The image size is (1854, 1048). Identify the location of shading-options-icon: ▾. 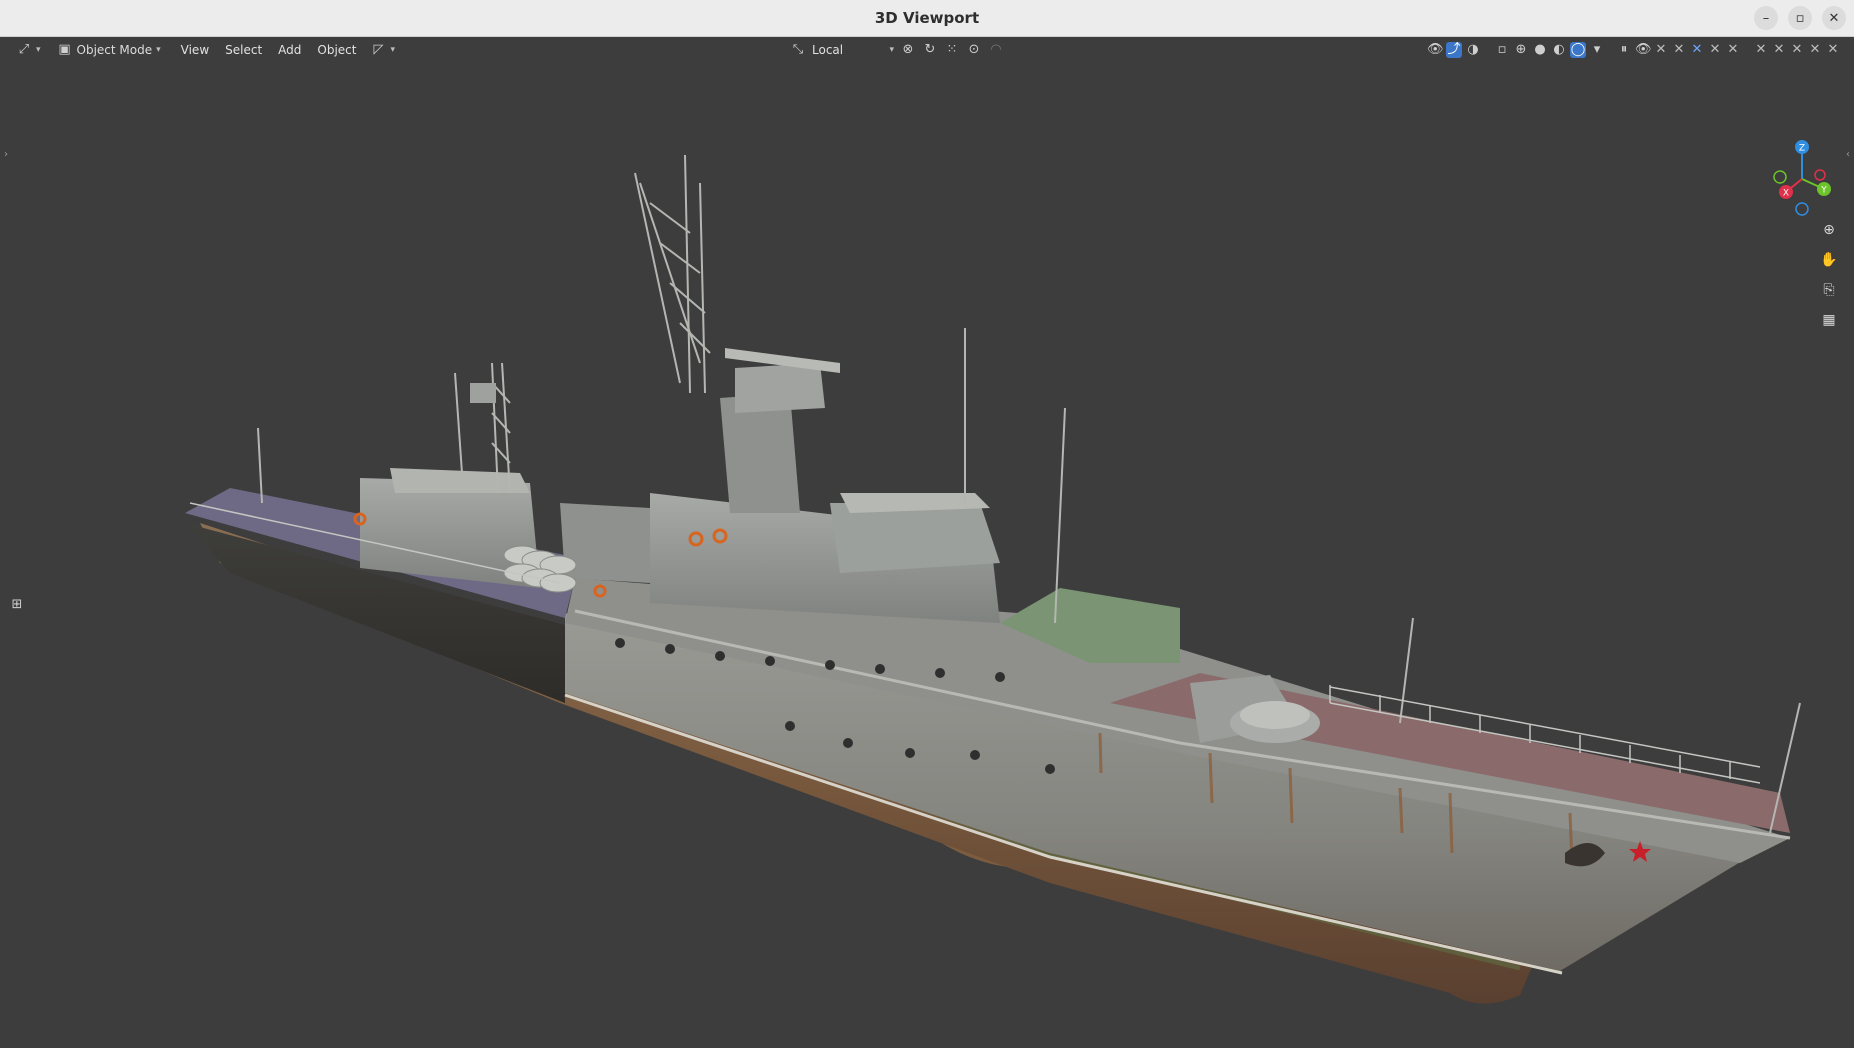
(1597, 50).